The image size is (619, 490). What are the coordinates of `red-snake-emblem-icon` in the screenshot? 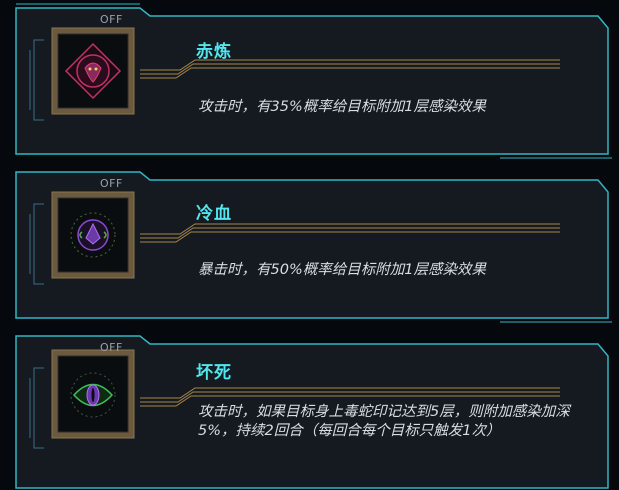 It's located at (93, 71).